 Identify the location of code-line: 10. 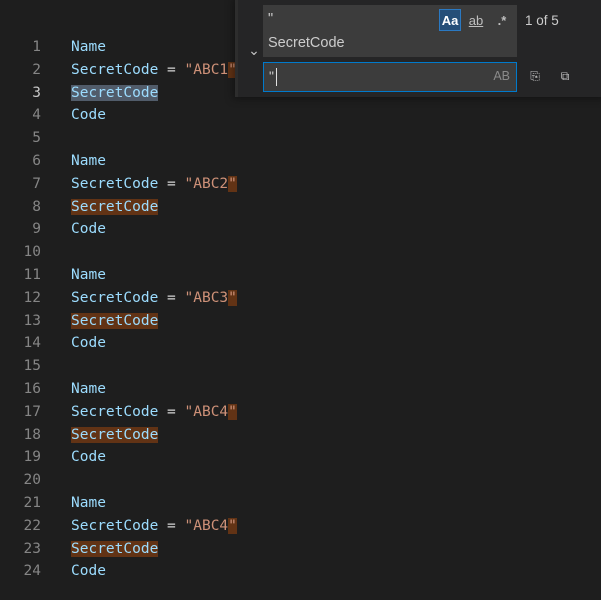
(300, 252).